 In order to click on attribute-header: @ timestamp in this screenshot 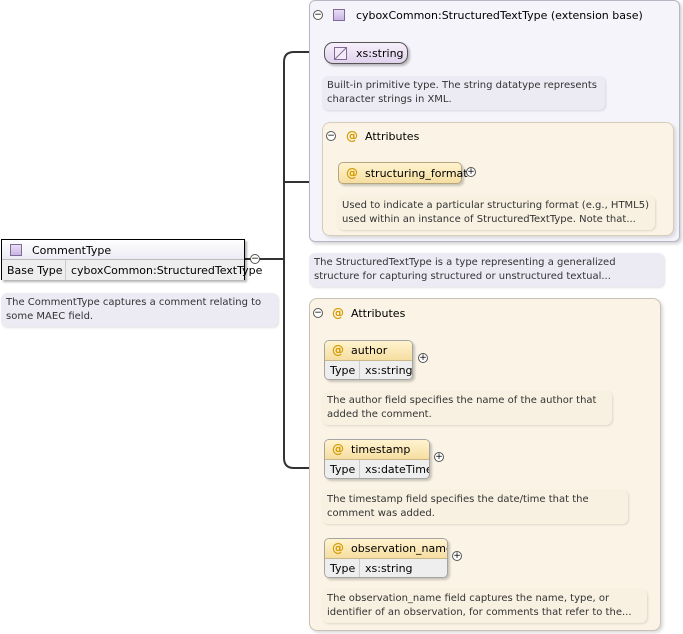, I will do `click(377, 450)`.